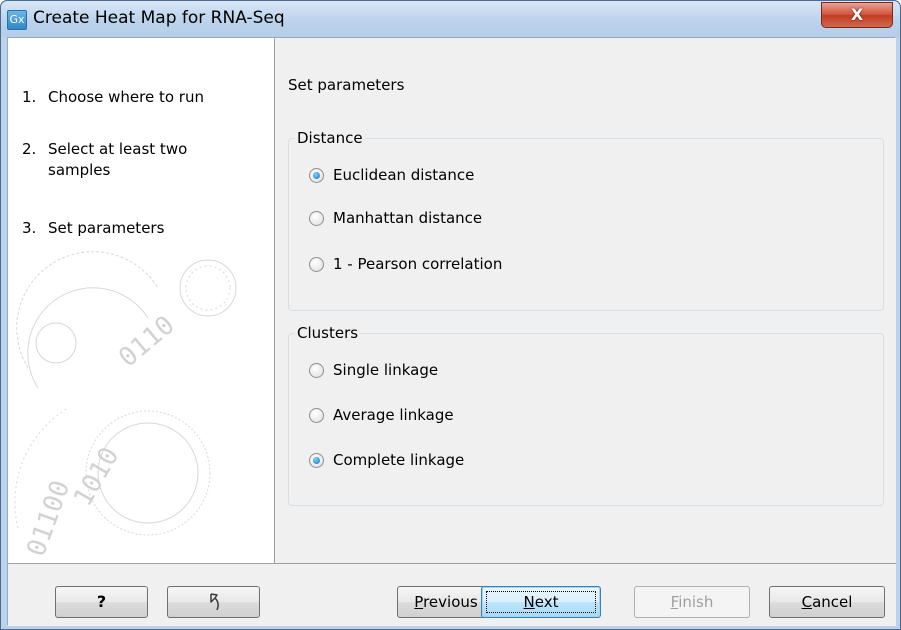 Image resolution: width=901 pixels, height=630 pixels. I want to click on help-button: ?, so click(101, 602).